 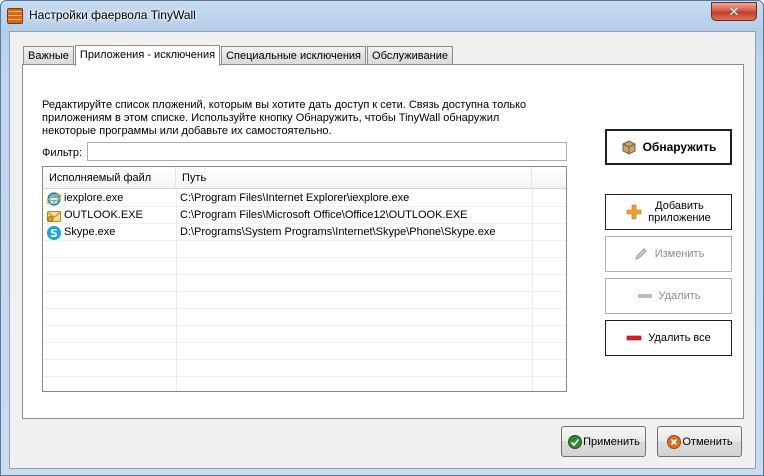 What do you see at coordinates (629, 147) in the screenshot?
I see `box-icon` at bounding box center [629, 147].